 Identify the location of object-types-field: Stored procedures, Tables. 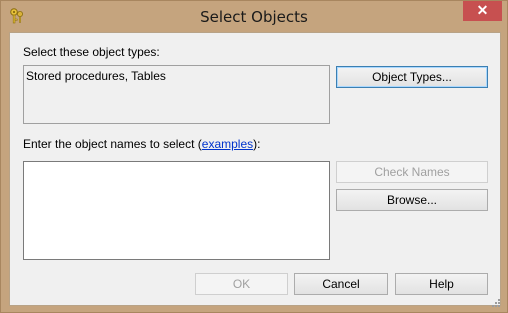
(176, 94).